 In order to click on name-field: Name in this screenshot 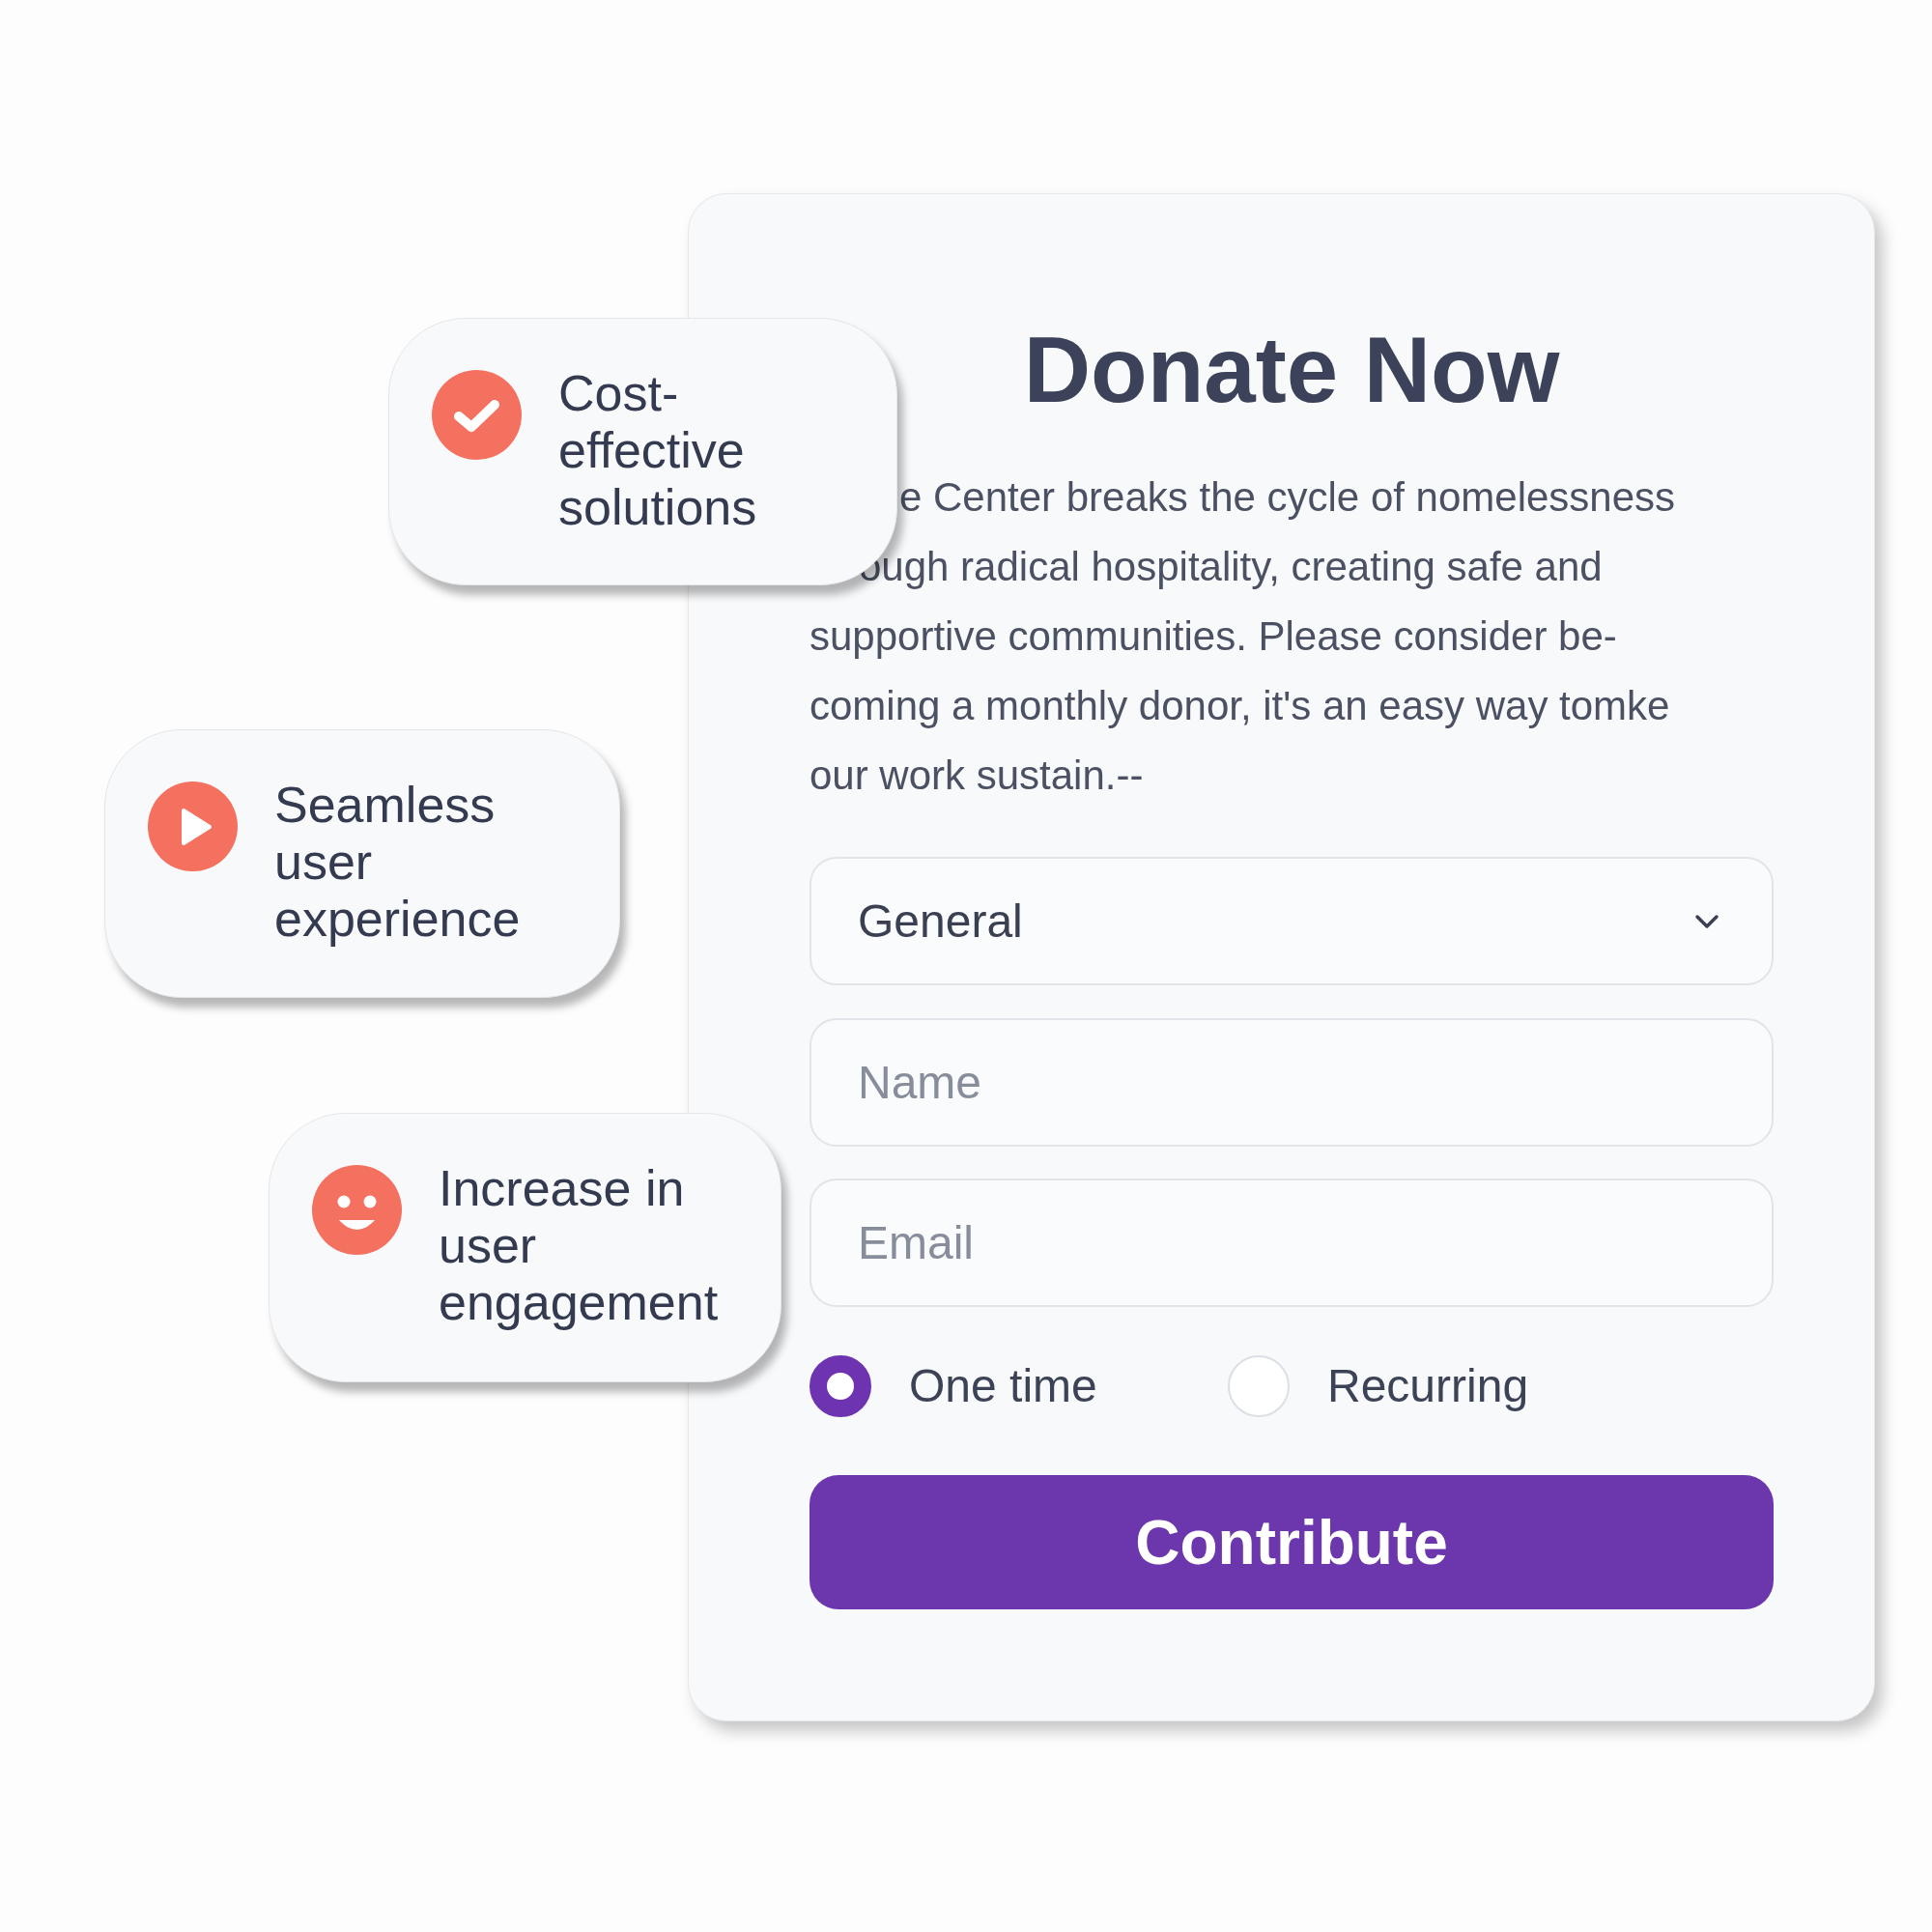, I will do `click(1292, 1082)`.